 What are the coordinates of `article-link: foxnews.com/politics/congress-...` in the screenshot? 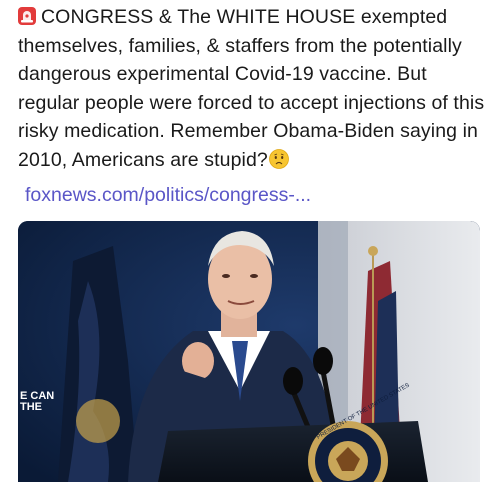 It's located at (168, 195).